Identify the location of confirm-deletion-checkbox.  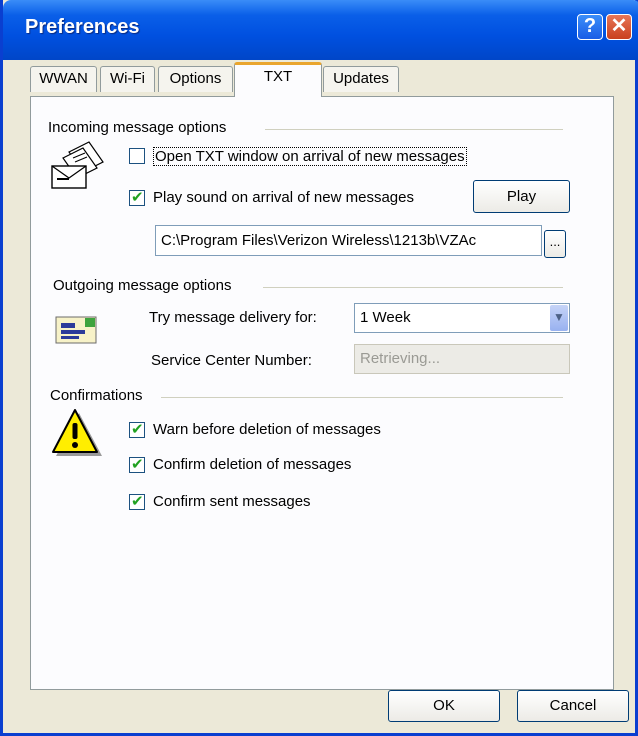
(137, 464).